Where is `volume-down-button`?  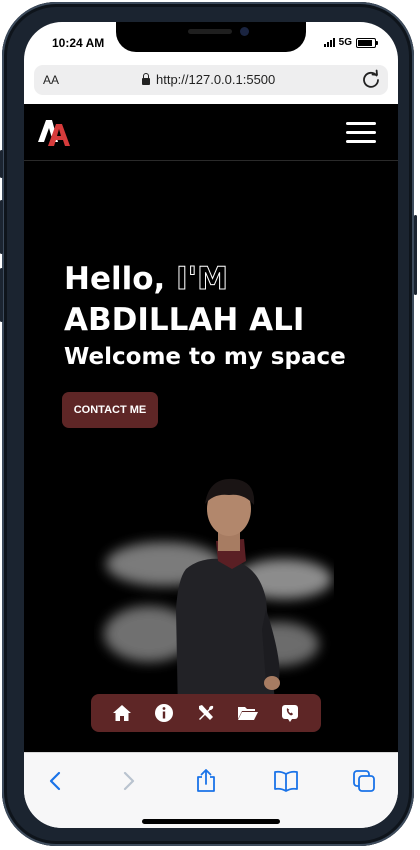 volume-down-button is located at coordinates (1, 295).